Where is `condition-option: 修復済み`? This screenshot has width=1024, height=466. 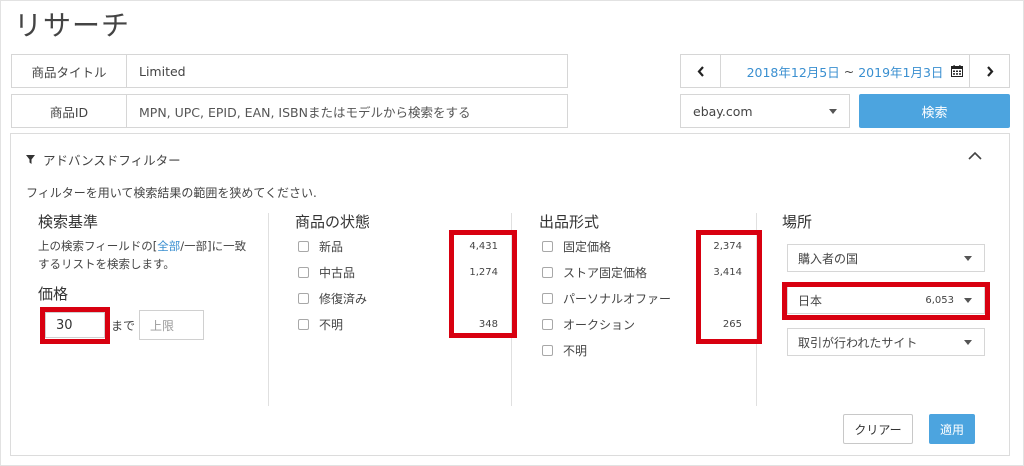 condition-option: 修復済み is located at coordinates (332, 298).